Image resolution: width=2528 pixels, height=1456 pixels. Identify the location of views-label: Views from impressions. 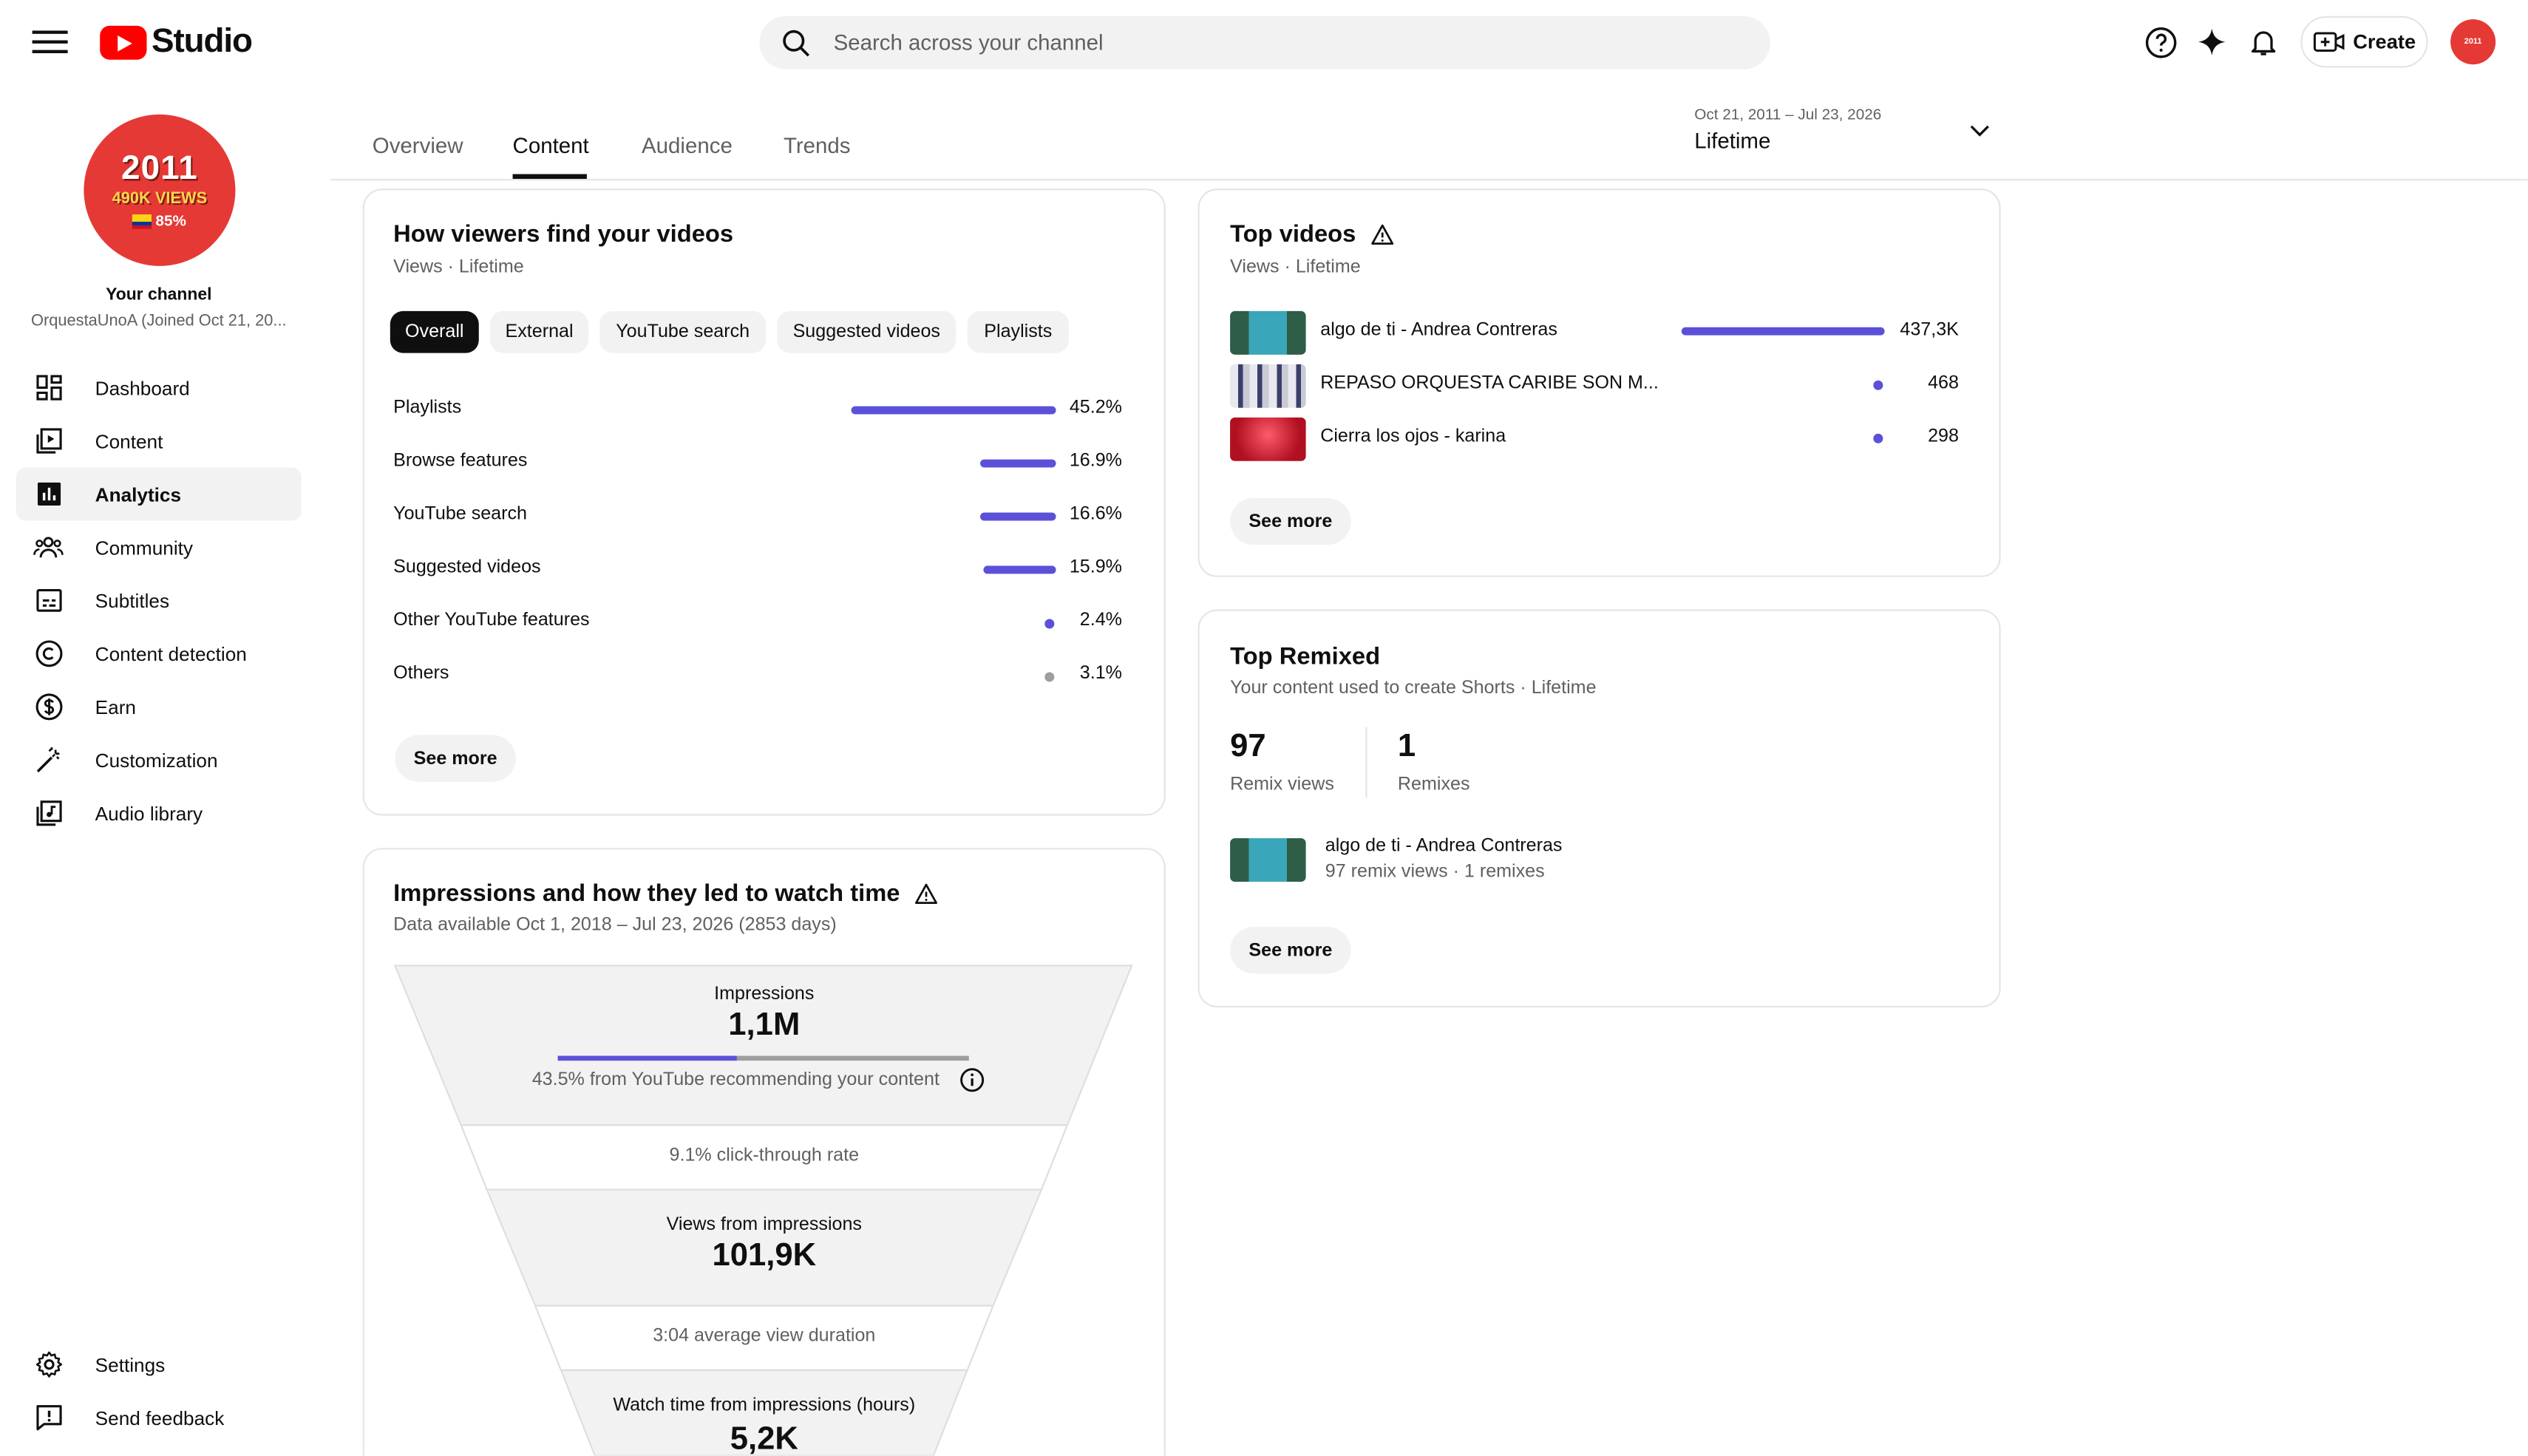
(764, 1225).